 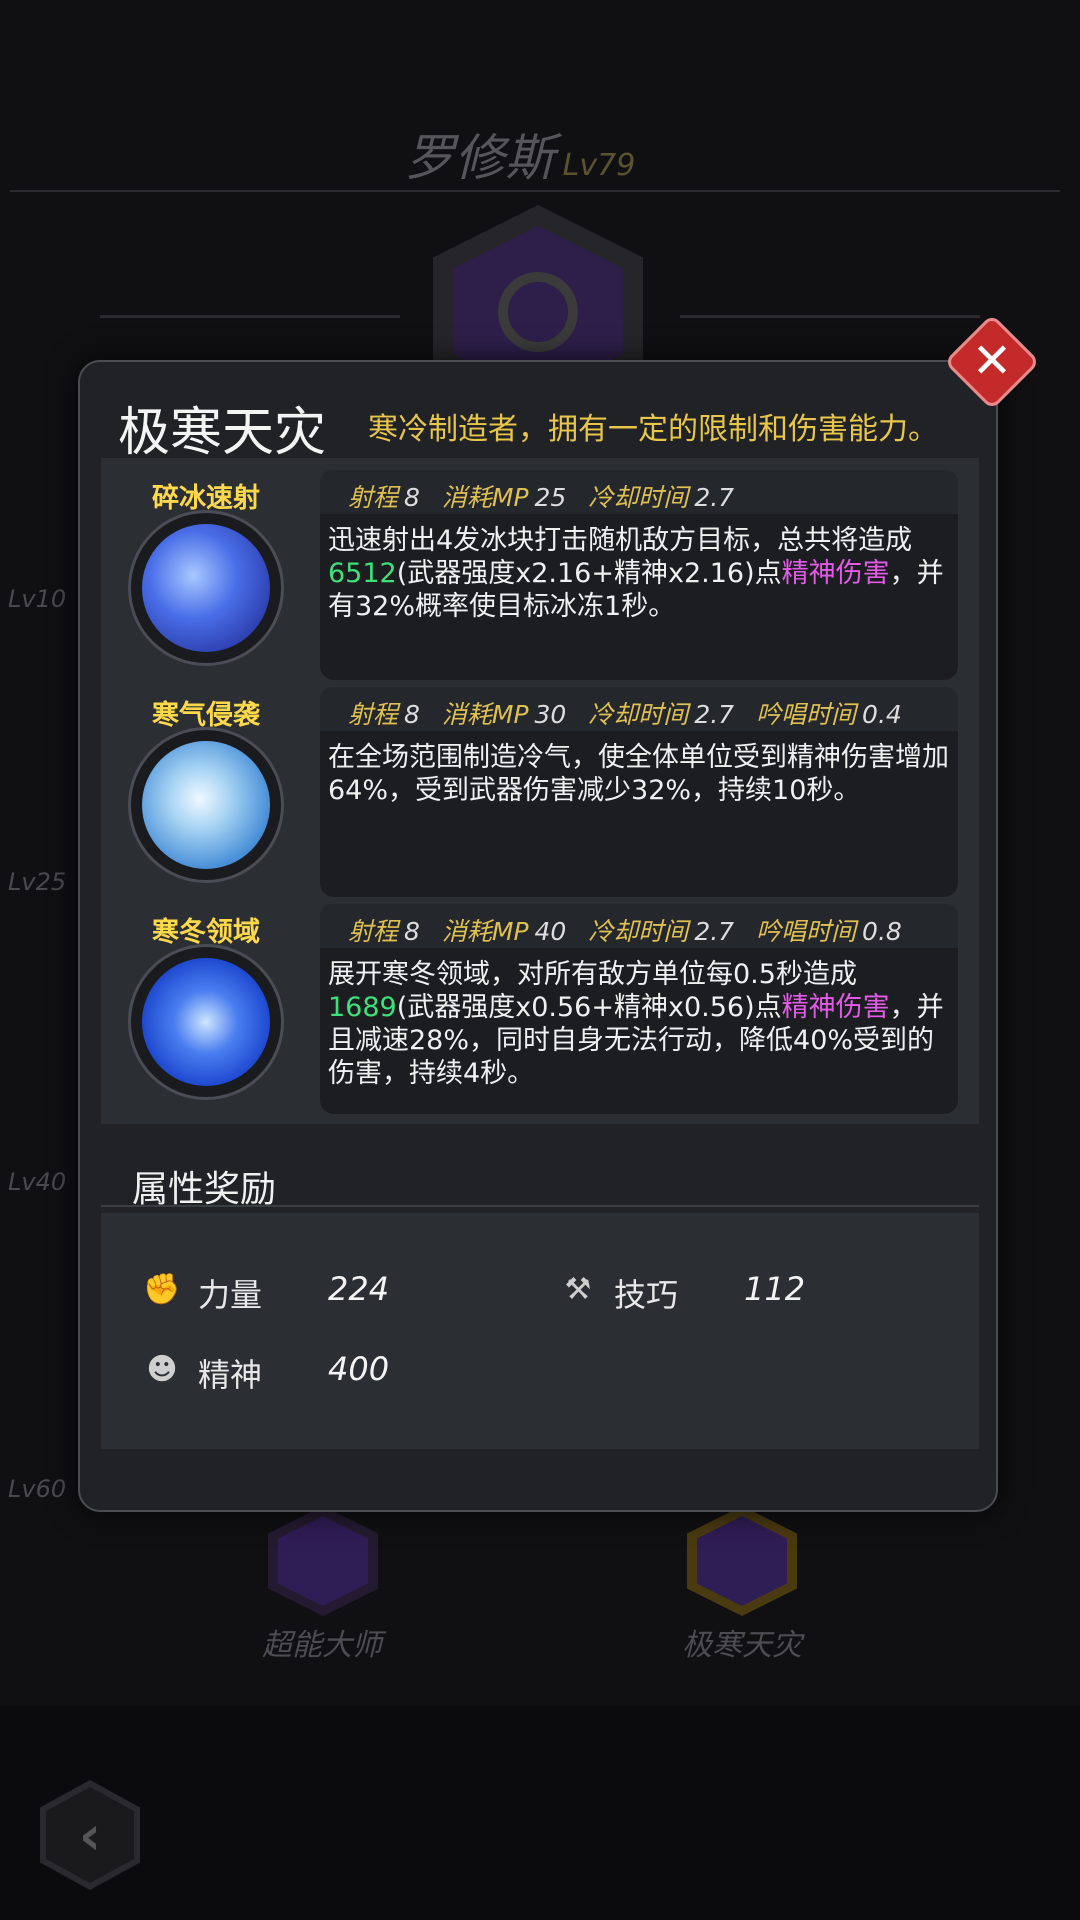 What do you see at coordinates (540, 1331) in the screenshot?
I see `attributes-panel` at bounding box center [540, 1331].